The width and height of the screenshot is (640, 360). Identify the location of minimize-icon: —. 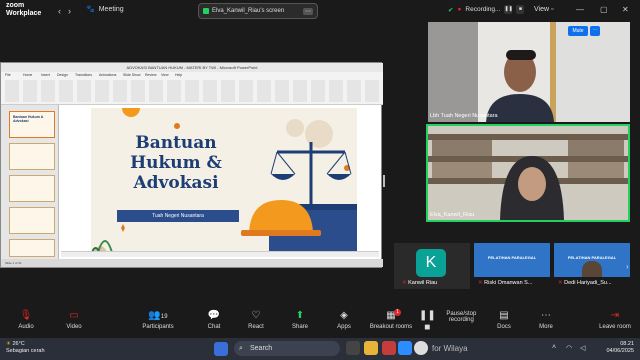
(580, 9).